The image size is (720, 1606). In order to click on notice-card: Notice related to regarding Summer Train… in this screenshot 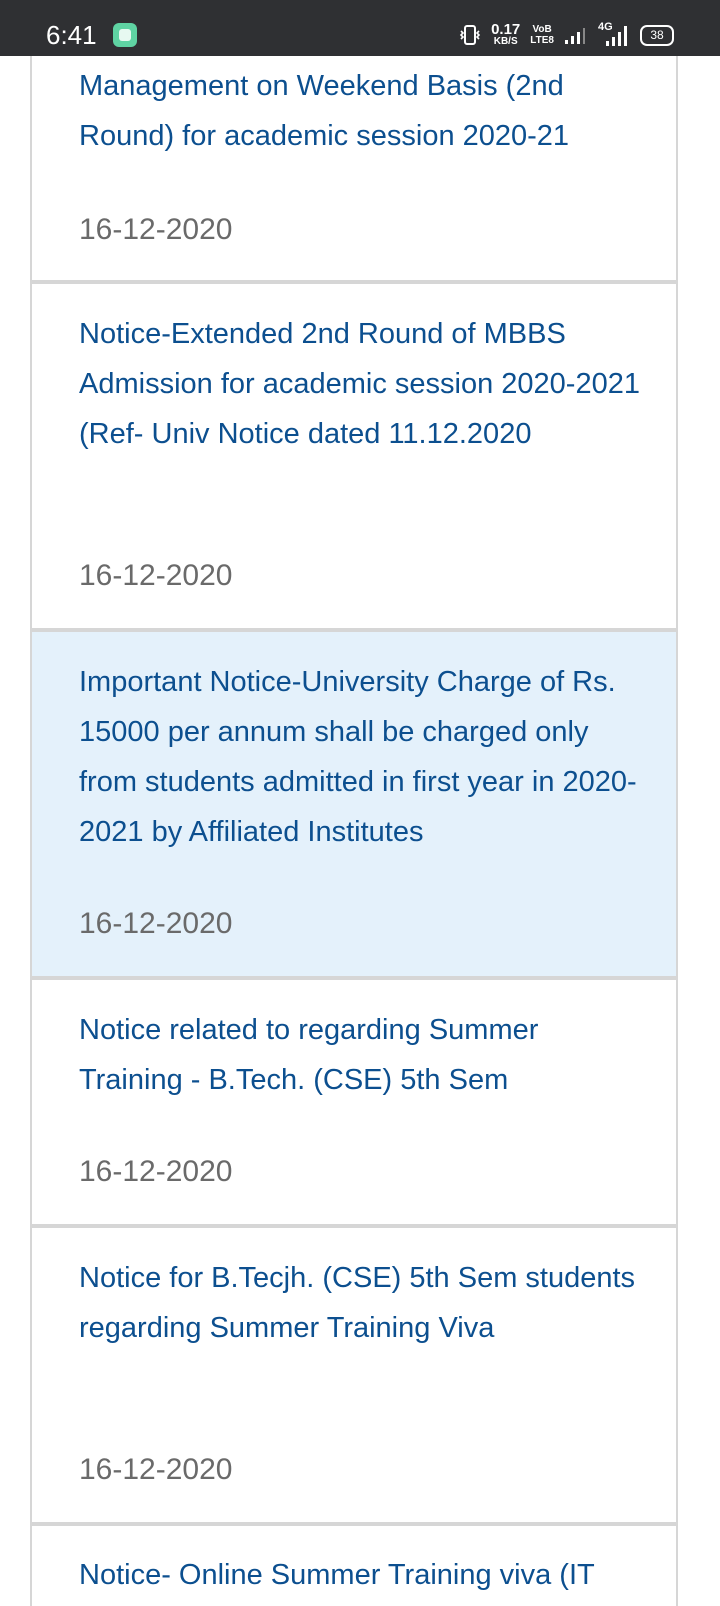, I will do `click(354, 1104)`.